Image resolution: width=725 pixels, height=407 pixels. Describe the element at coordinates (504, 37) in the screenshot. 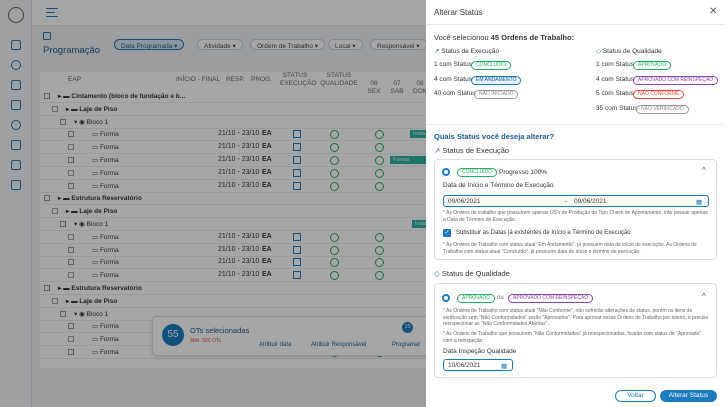

I see `selection-summary: Você selecionou 45 Ordens de Trabalho:` at that location.